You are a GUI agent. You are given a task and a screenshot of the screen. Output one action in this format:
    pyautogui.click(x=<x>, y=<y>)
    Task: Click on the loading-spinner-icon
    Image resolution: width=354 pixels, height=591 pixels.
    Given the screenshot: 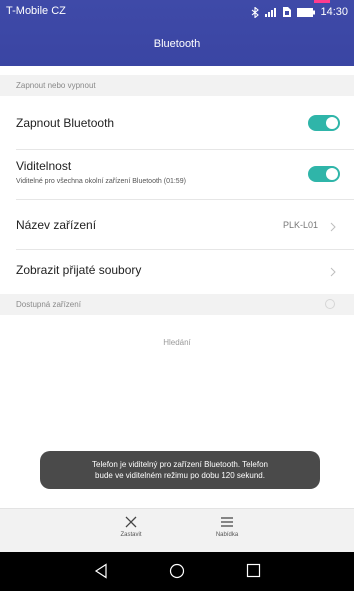 What is the action you would take?
    pyautogui.click(x=330, y=305)
    